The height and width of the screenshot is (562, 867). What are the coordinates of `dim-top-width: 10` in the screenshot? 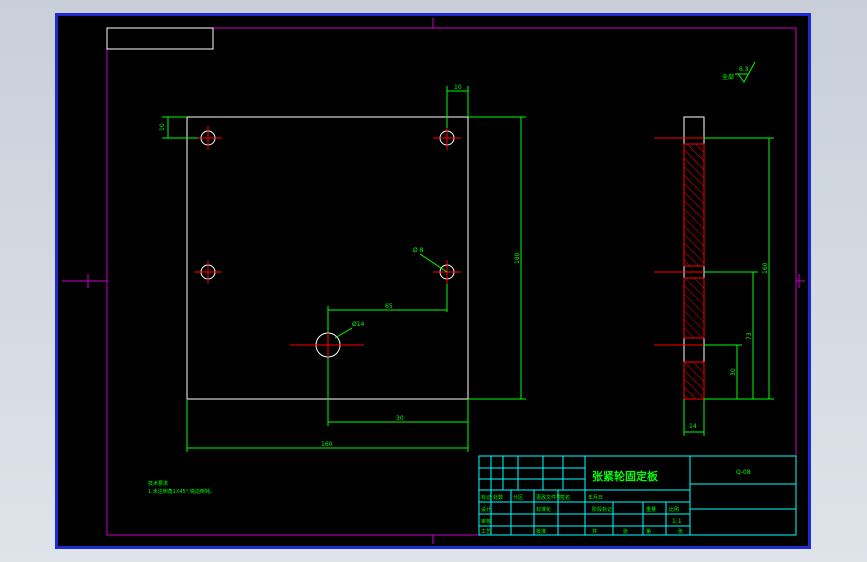 It's located at (458, 87).